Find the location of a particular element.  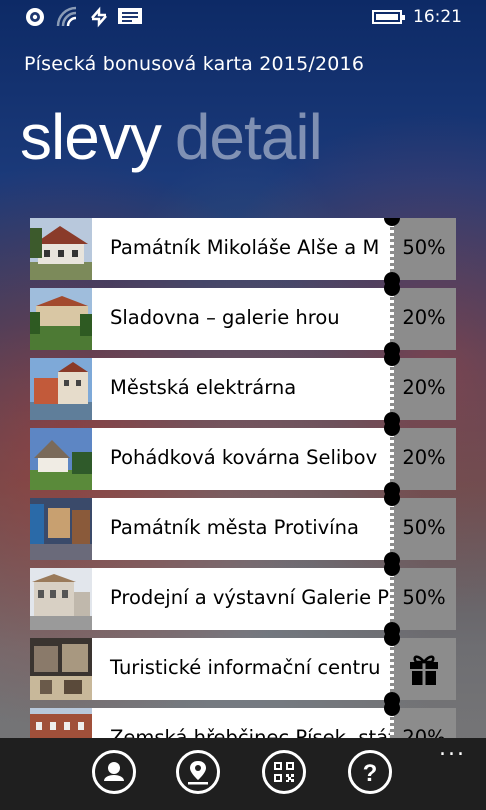

list-item: Turistické informační centru is located at coordinates (243, 669).